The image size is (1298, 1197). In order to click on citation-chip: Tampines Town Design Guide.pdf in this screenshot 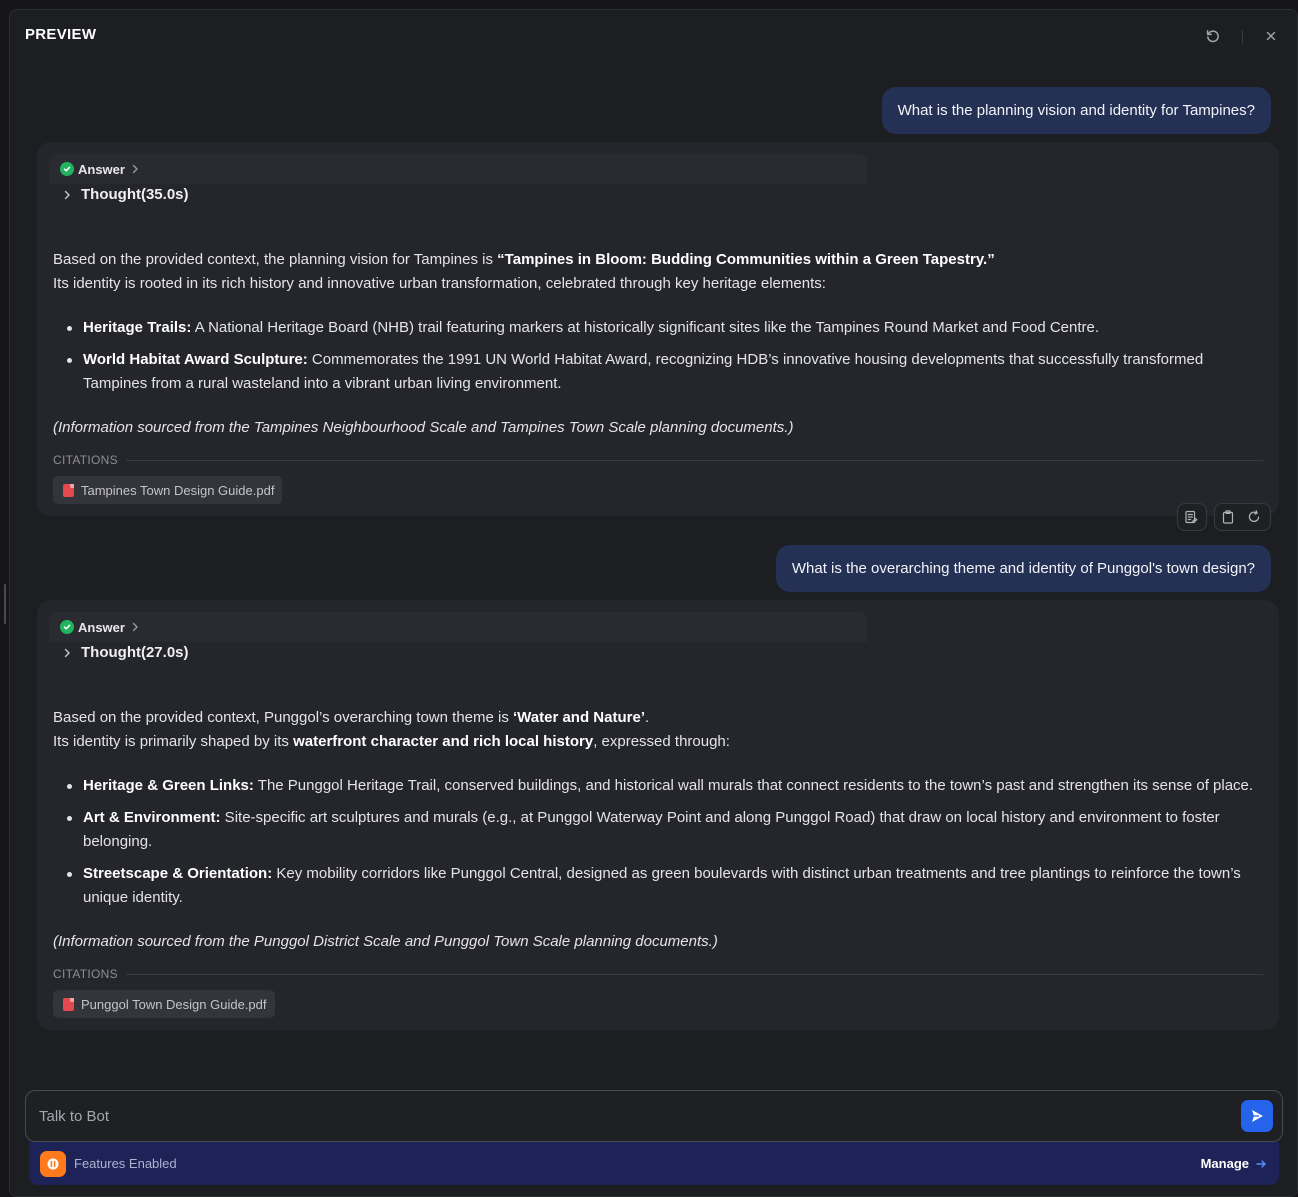, I will do `click(168, 490)`.